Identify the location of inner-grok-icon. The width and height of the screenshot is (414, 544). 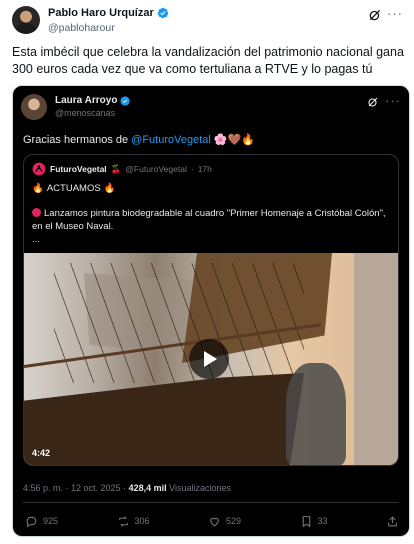
(373, 102).